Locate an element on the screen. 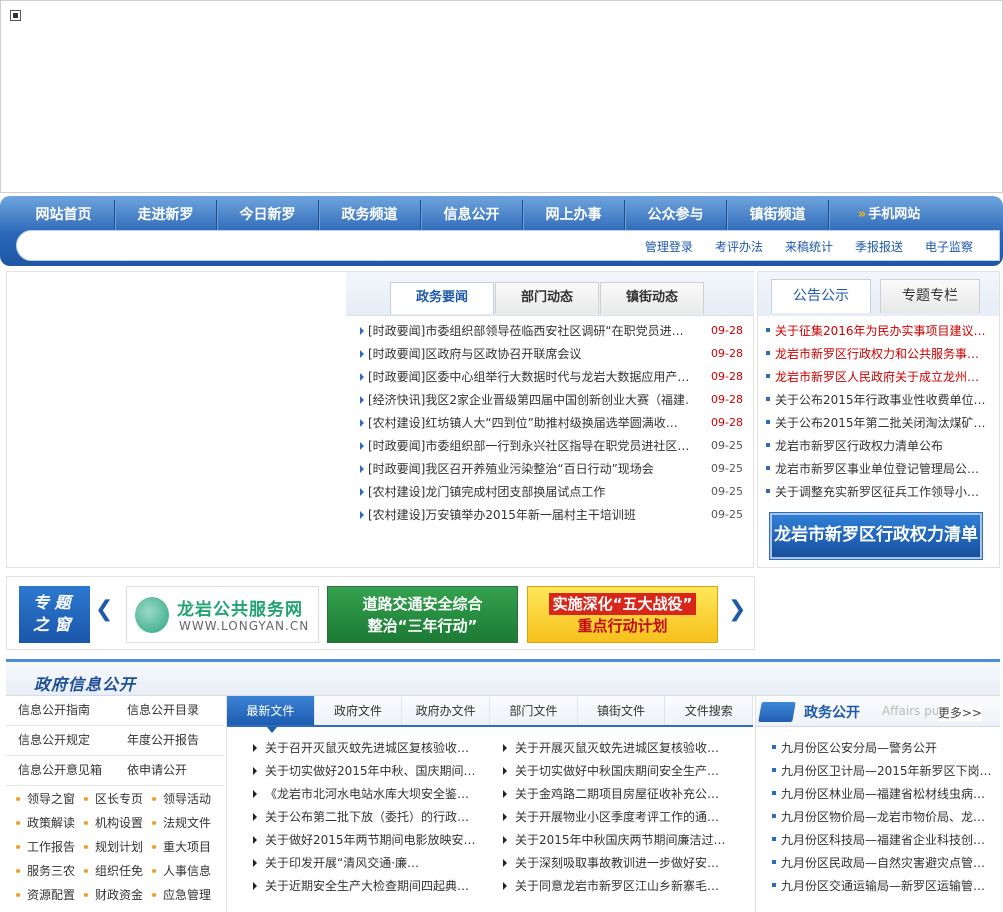 This screenshot has width=1003, height=912. gov-info-header: 政府信息公开 is located at coordinates (503, 679).